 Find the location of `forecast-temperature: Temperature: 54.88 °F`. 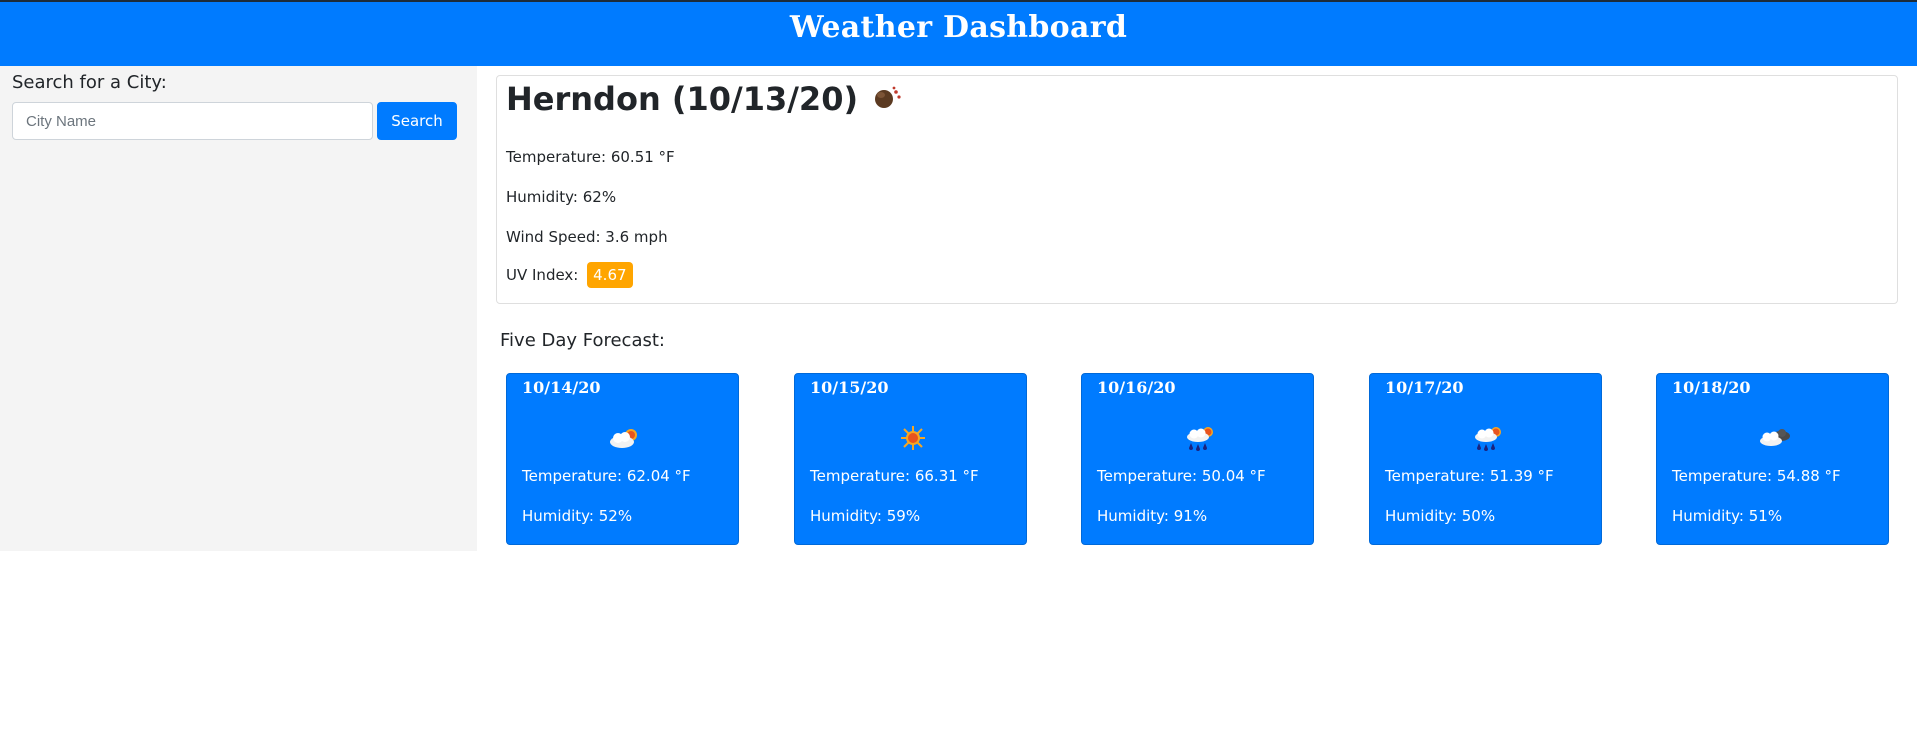

forecast-temperature: Temperature: 54.88 °F is located at coordinates (1756, 476).